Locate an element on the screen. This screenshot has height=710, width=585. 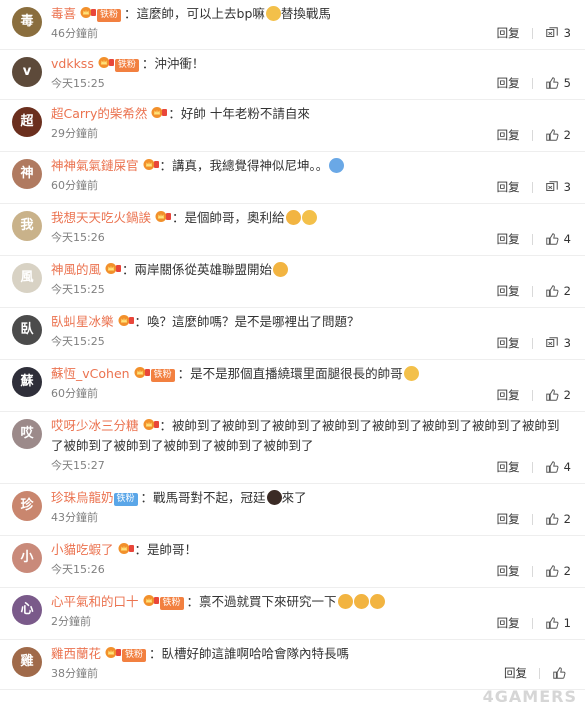
comment-actions: 回复 5 is located at coordinates (534, 83).